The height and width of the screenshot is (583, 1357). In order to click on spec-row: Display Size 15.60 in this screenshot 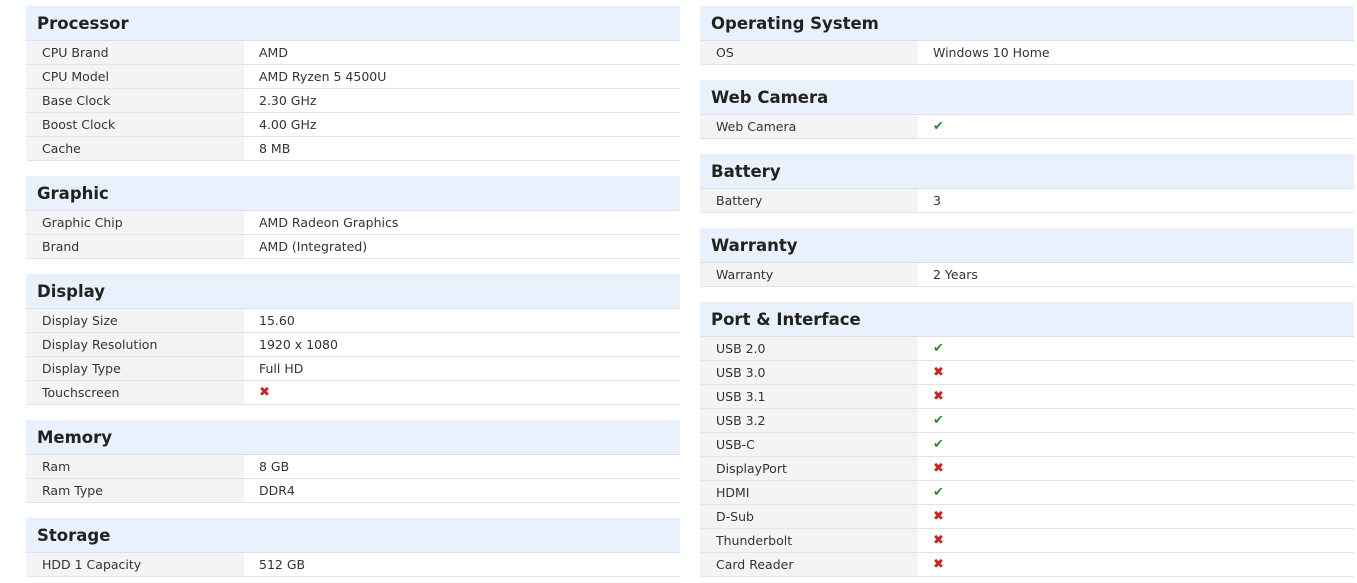, I will do `click(353, 321)`.